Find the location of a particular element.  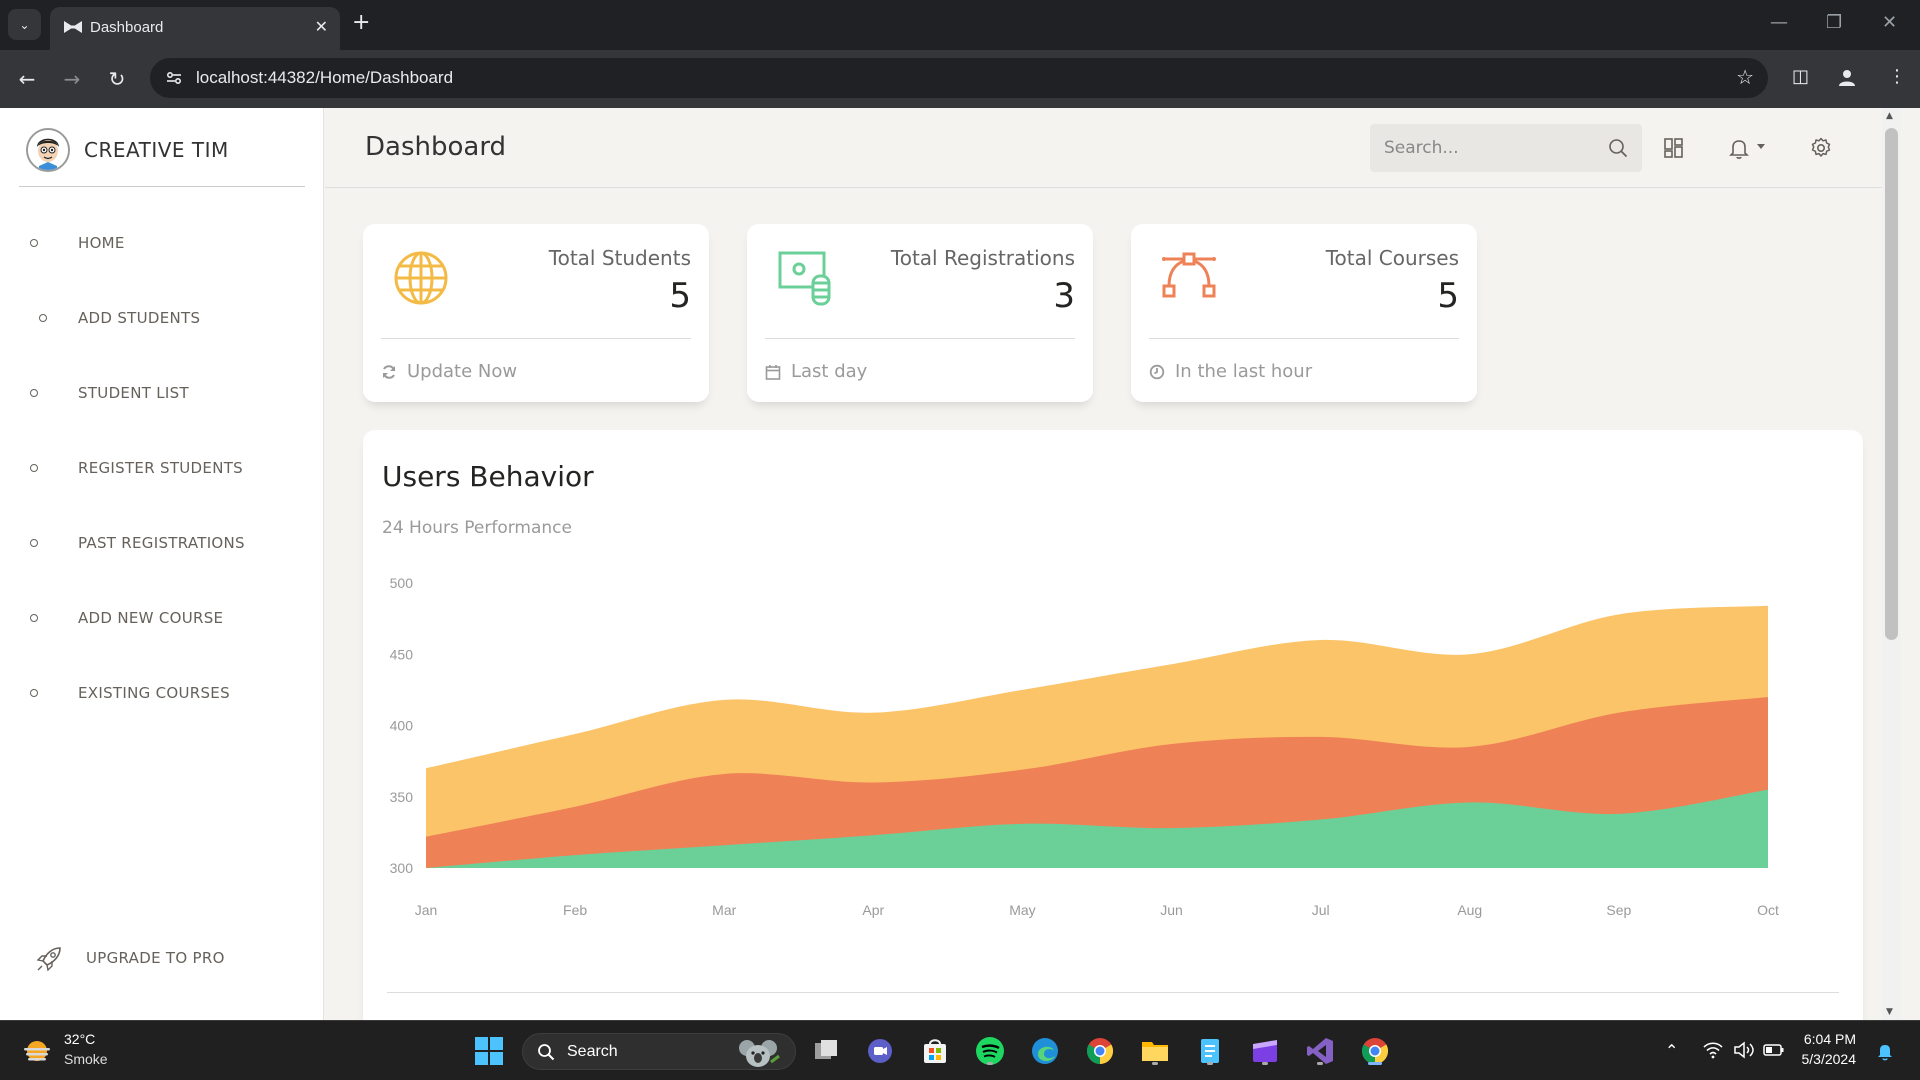

gear-icon is located at coordinates (1821, 148).